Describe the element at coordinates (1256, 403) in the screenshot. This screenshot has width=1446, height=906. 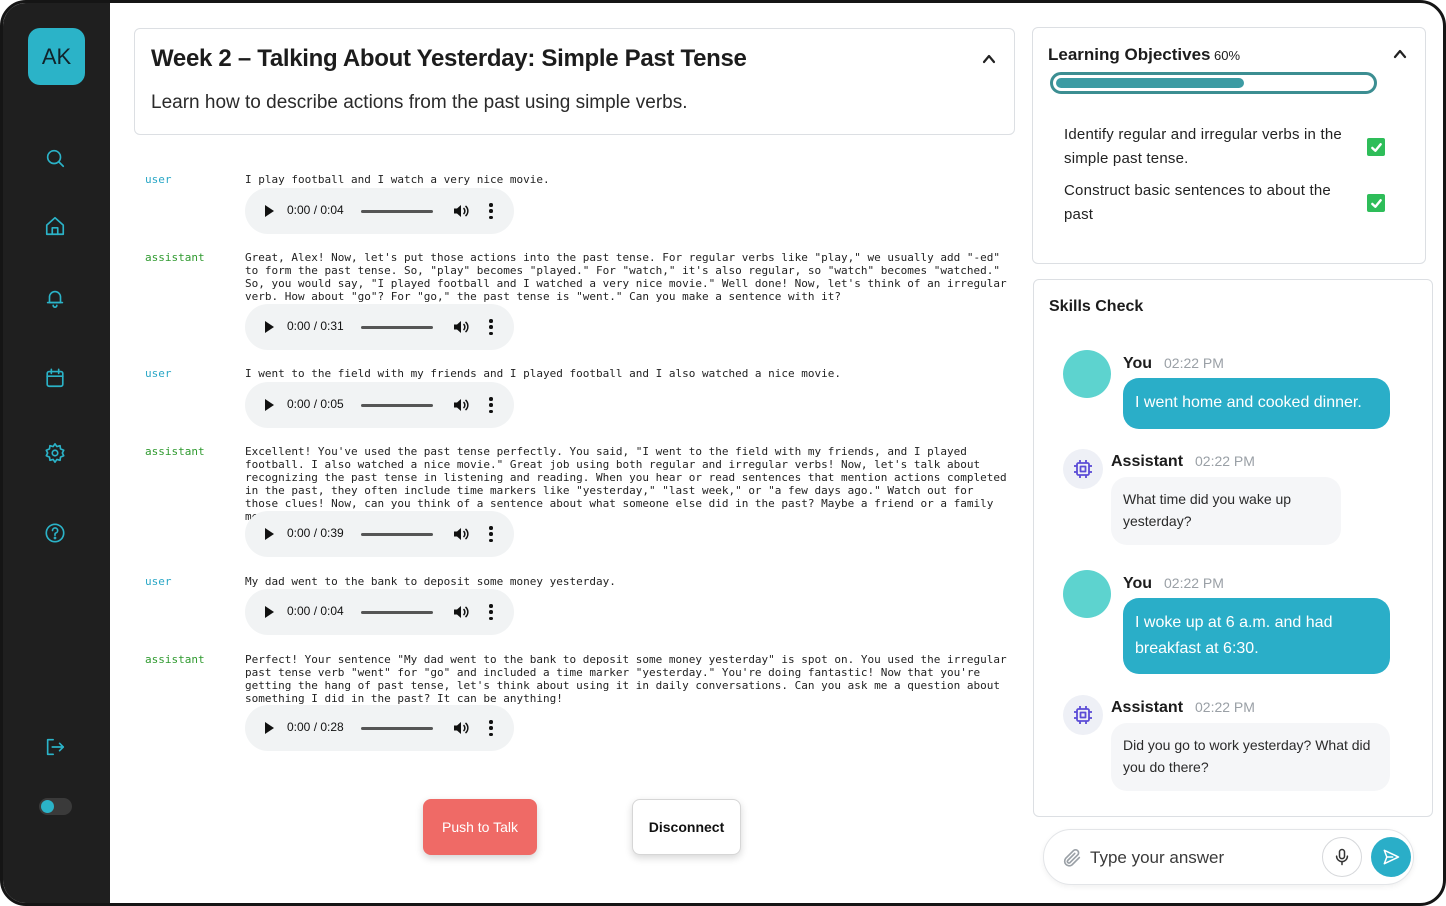
I see `chat-bubble-user: I went home and cooked dinner.` at that location.